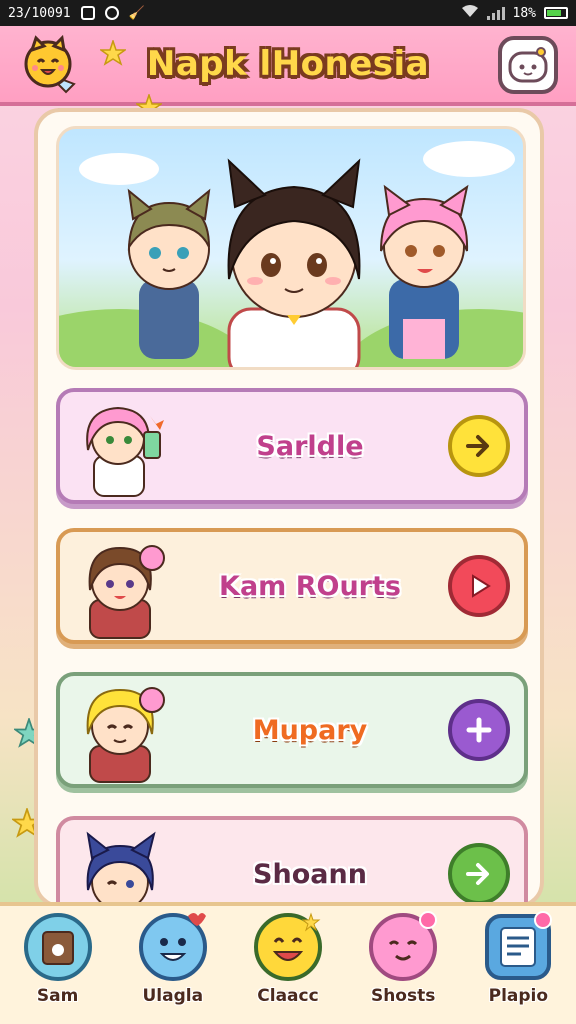  I want to click on nav-item-plapio: Plapio, so click(518, 958).